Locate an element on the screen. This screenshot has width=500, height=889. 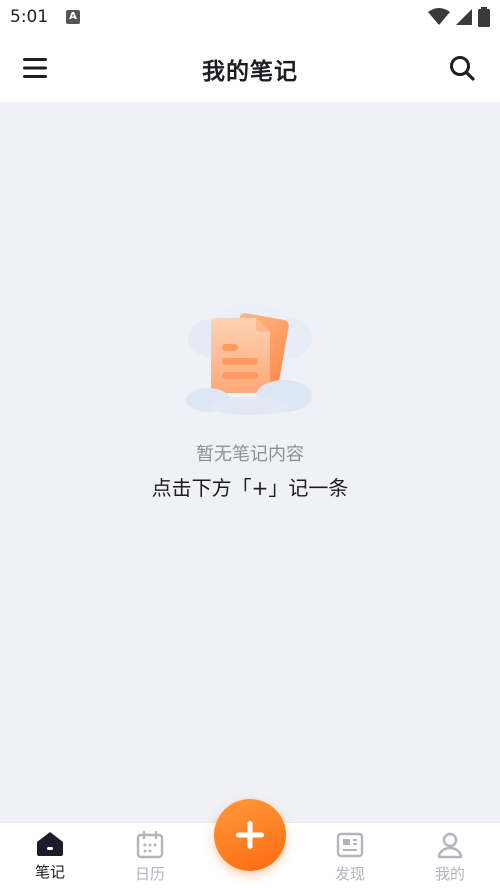
add-note-button is located at coordinates (250, 835).